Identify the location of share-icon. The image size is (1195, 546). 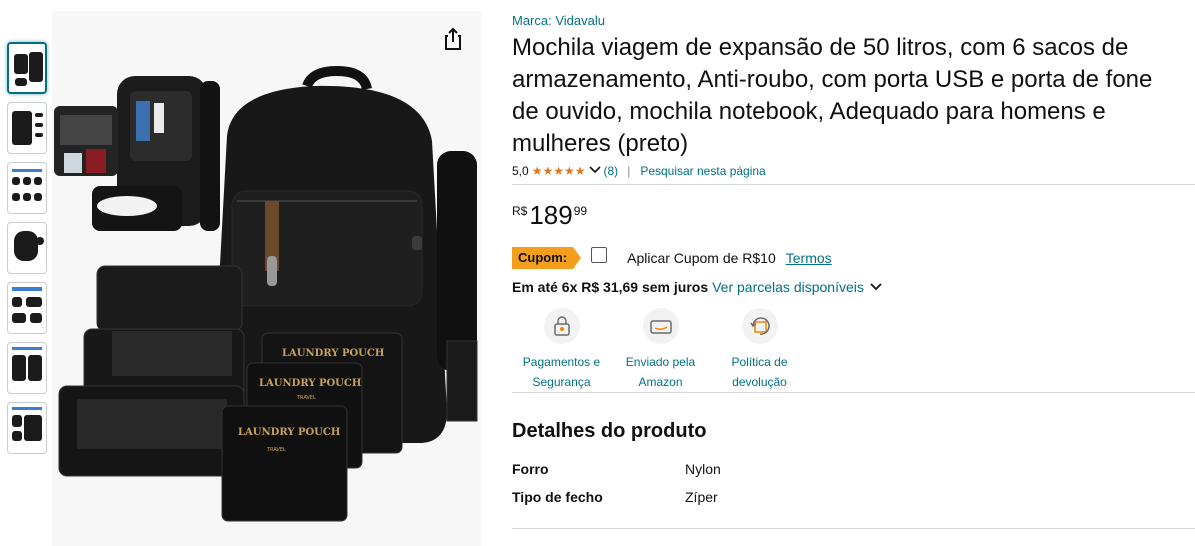
(453, 39).